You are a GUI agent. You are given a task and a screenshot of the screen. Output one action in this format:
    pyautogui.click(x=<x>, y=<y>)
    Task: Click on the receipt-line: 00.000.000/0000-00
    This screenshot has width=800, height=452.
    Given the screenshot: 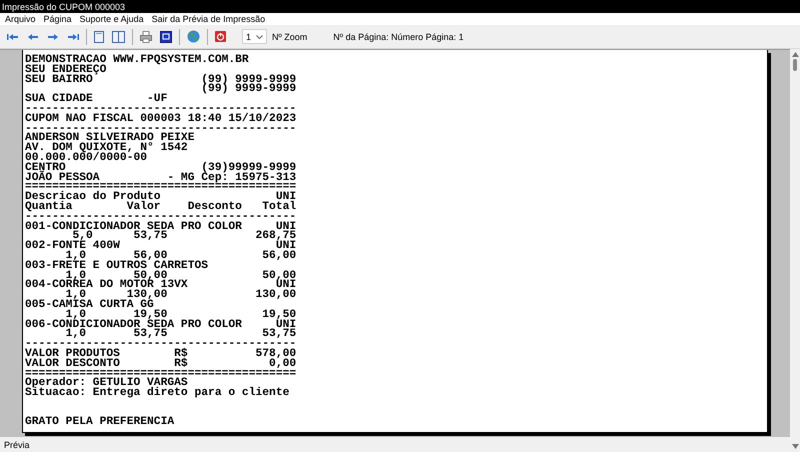 What is the action you would take?
    pyautogui.click(x=86, y=159)
    